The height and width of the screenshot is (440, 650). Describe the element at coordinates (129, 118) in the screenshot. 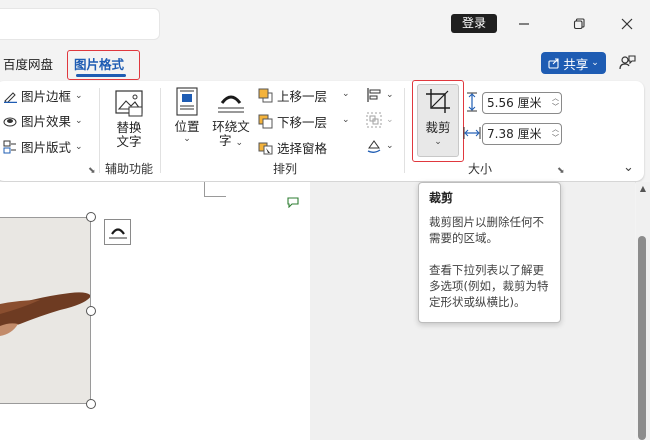

I see `alt-text-button: 替换 文字` at that location.